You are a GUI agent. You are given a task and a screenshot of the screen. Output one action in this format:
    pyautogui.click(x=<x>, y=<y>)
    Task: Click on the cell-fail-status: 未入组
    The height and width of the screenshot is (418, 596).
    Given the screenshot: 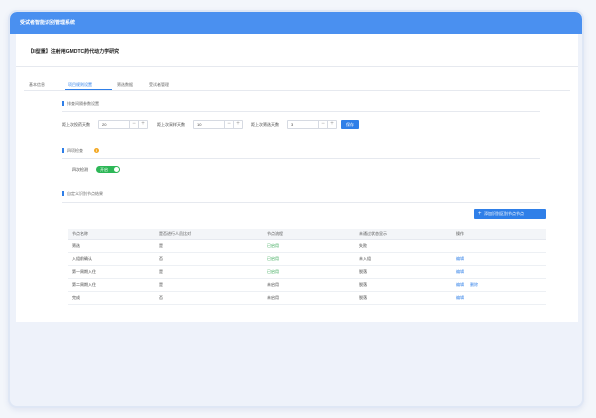 What is the action you would take?
    pyautogui.click(x=403, y=259)
    